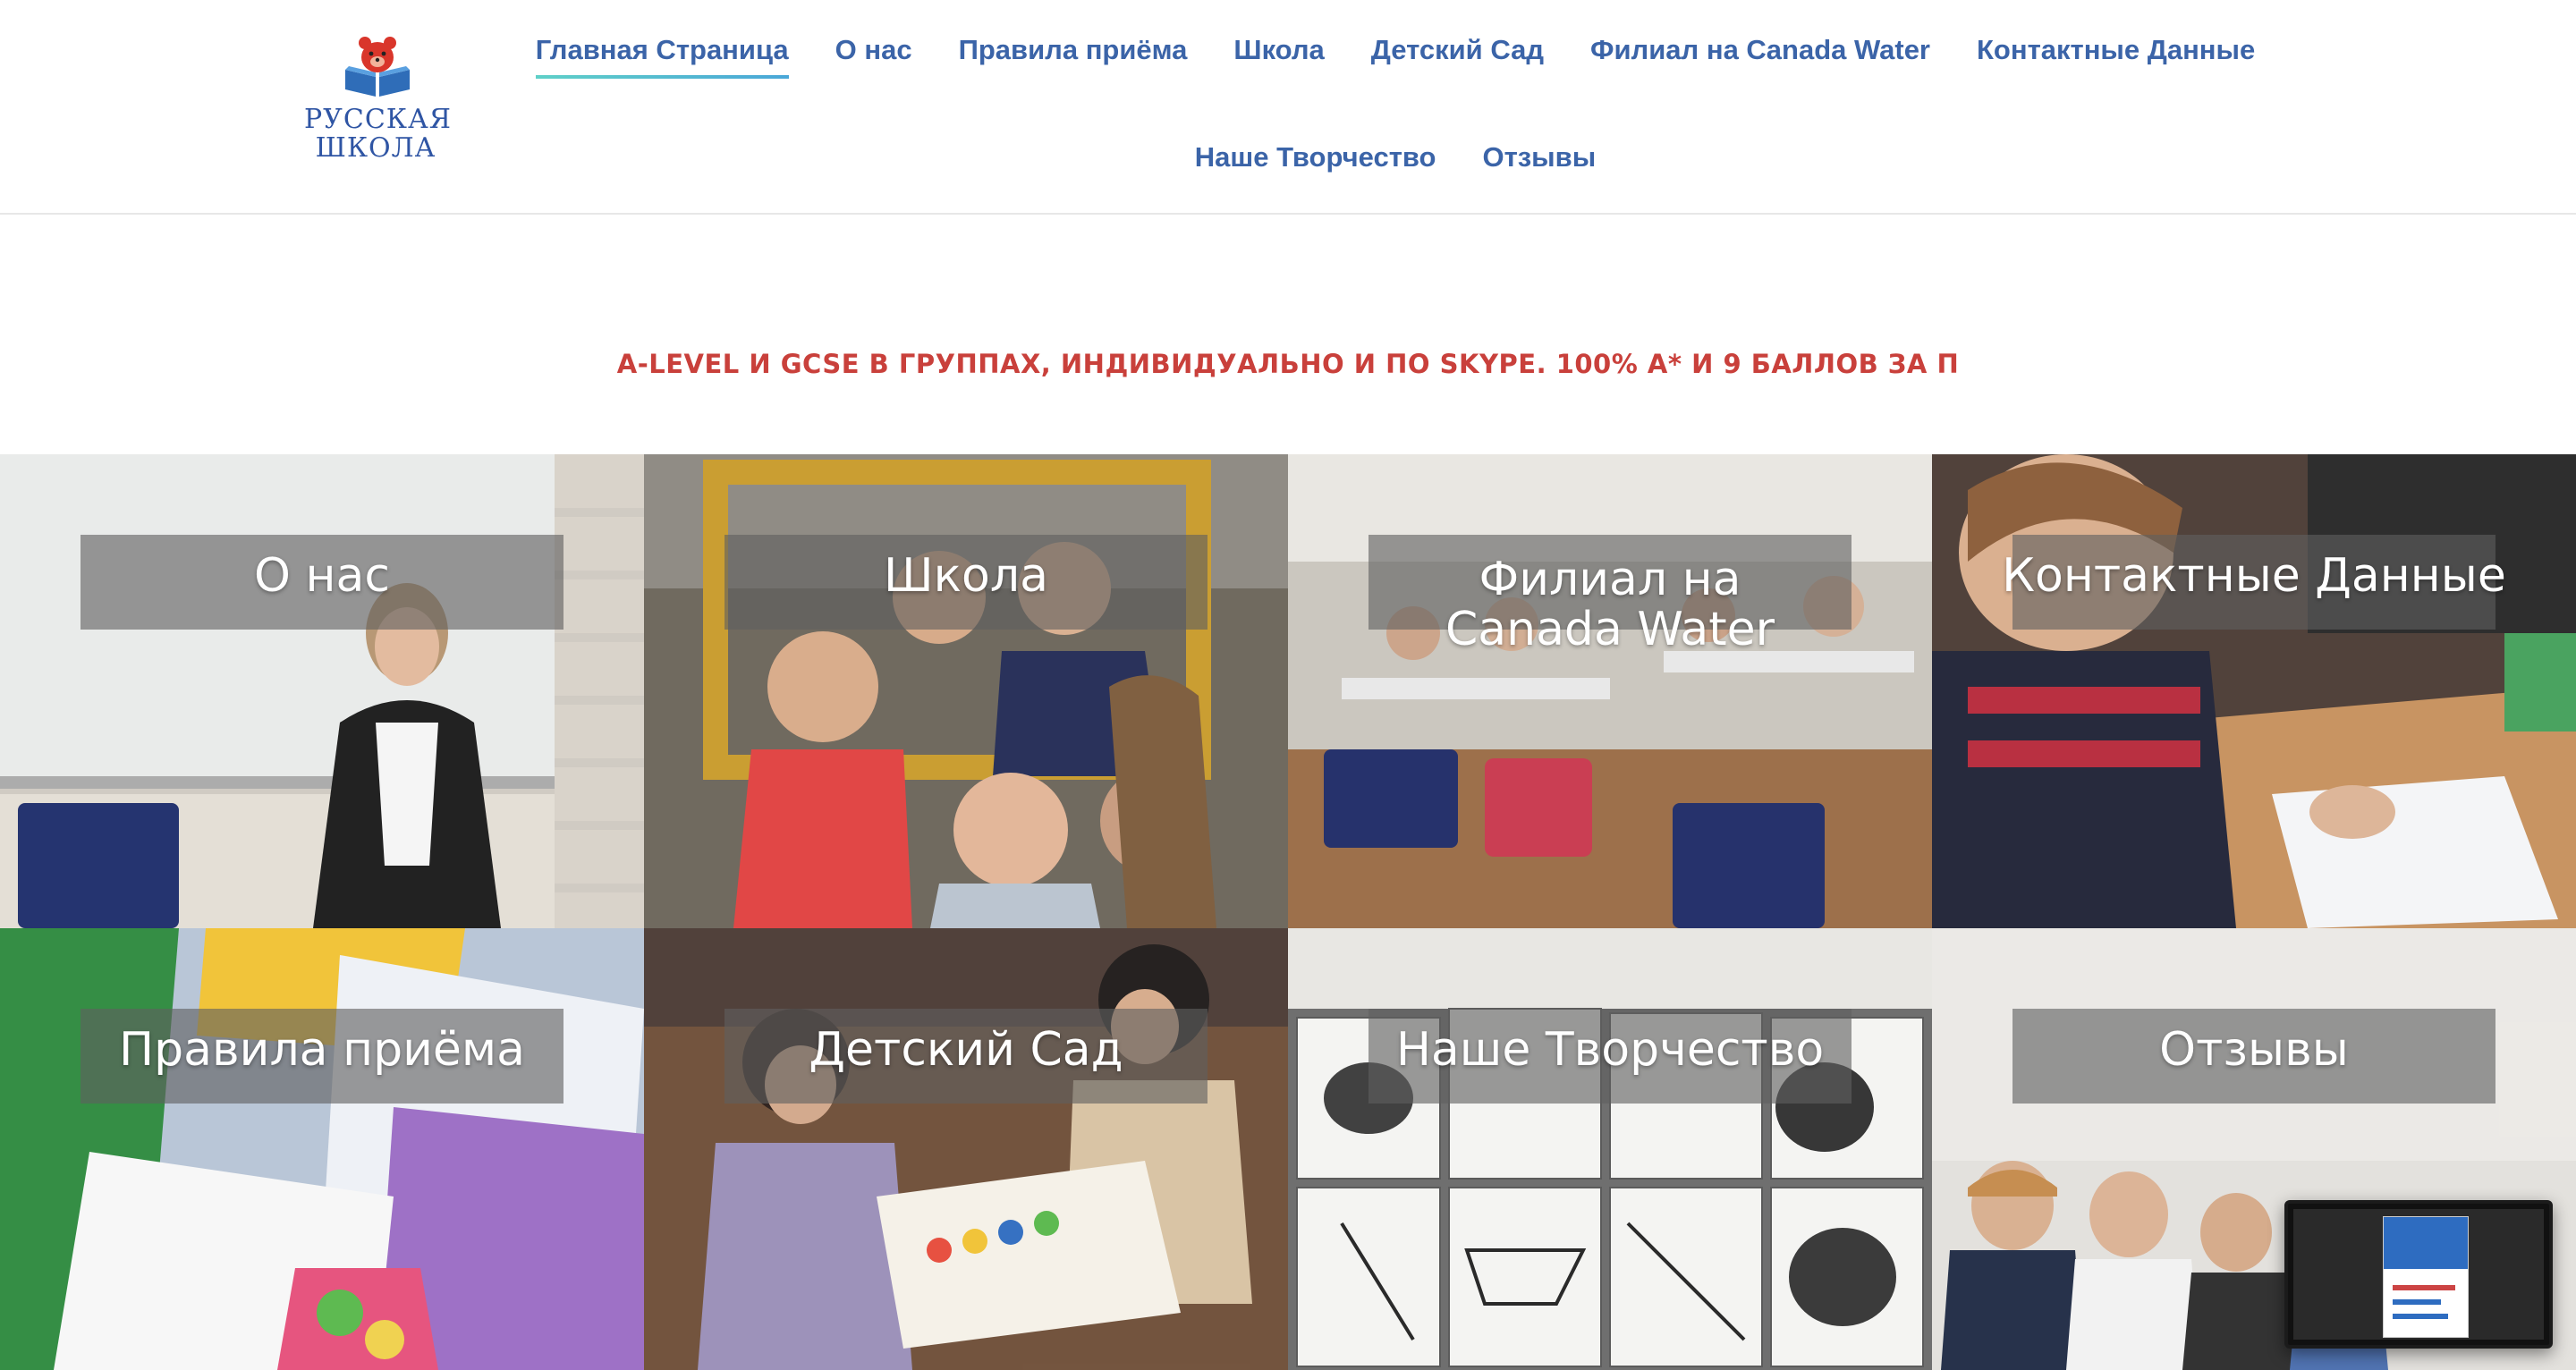 The height and width of the screenshot is (1370, 2576). I want to click on floating-video-widget, so click(2418, 1274).